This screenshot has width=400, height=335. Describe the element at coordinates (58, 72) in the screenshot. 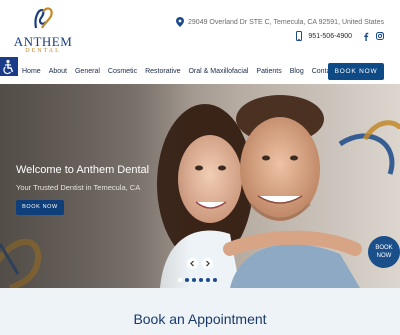

I see `nav-item-about: About` at that location.